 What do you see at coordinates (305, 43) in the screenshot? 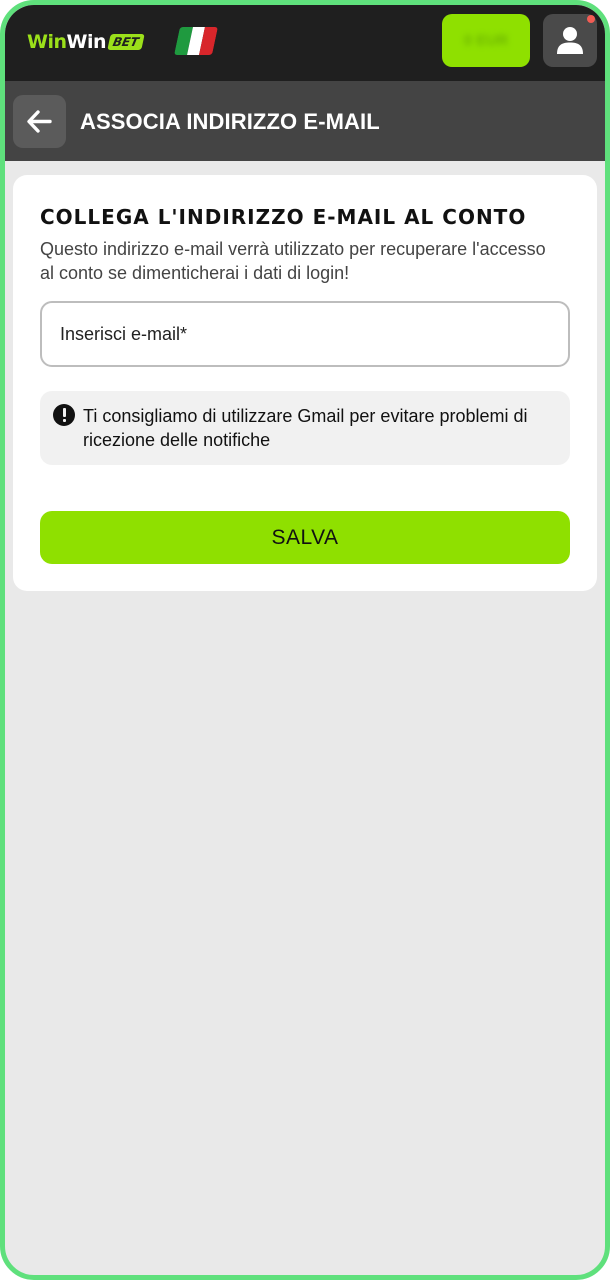
I see `top-header: WinWin BET 0 EUR` at bounding box center [305, 43].